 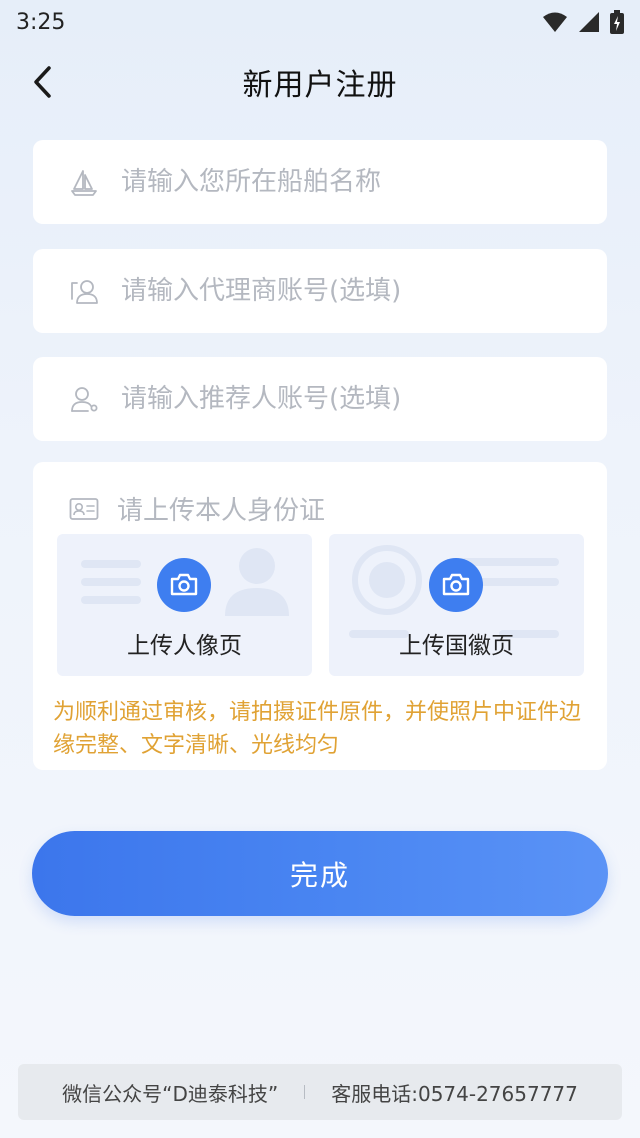 I want to click on ship-name-field, so click(x=320, y=182).